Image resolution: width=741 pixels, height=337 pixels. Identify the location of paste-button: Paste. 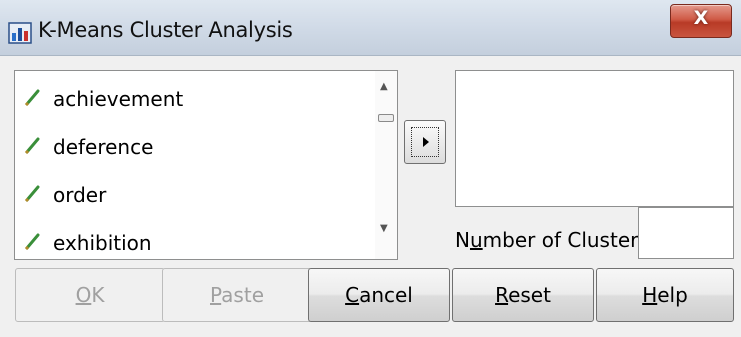
(237, 295).